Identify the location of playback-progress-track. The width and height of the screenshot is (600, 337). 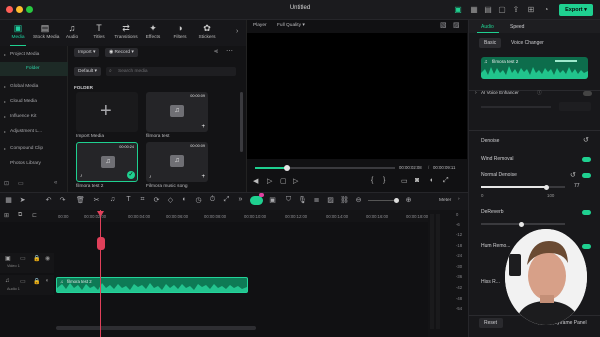
(325, 168).